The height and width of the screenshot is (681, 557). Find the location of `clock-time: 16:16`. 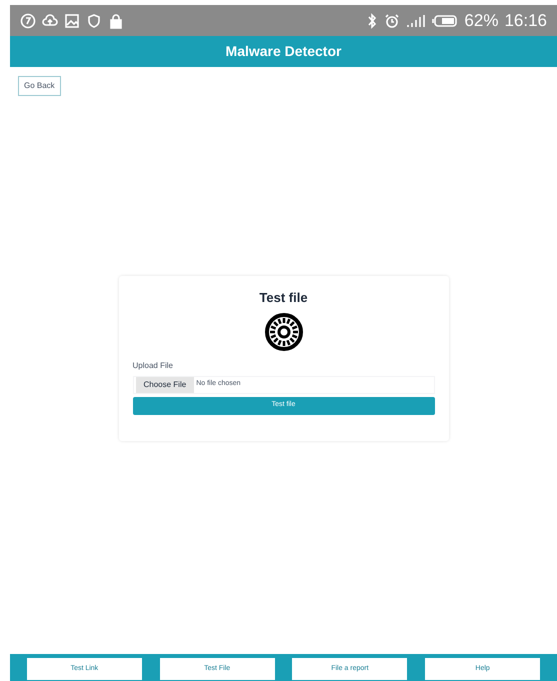

clock-time: 16:16 is located at coordinates (525, 21).